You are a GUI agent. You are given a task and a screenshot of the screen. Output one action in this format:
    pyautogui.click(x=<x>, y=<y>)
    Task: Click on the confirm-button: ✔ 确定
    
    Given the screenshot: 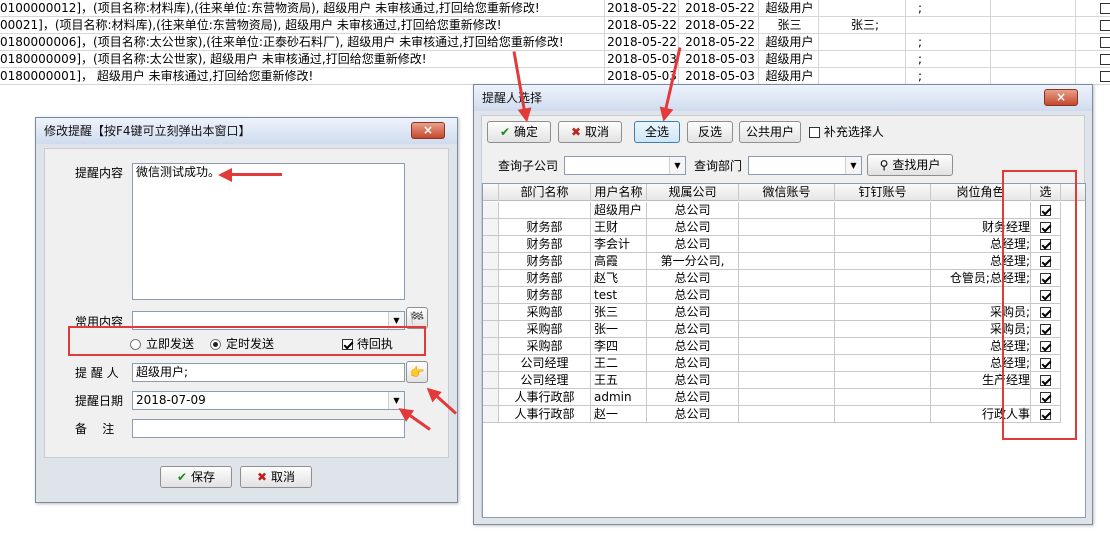 What is the action you would take?
    pyautogui.click(x=519, y=132)
    